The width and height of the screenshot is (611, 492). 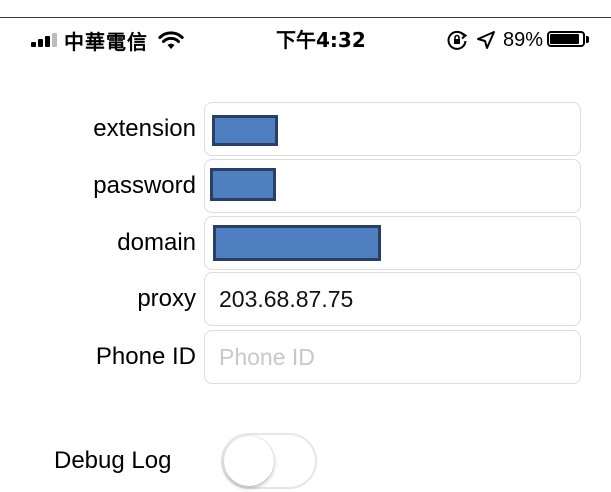 I want to click on status-left: 中華電信, so click(x=107, y=40).